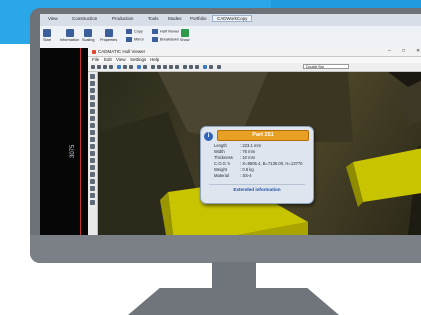  What do you see at coordinates (111, 67) in the screenshot?
I see `print-icon` at bounding box center [111, 67].